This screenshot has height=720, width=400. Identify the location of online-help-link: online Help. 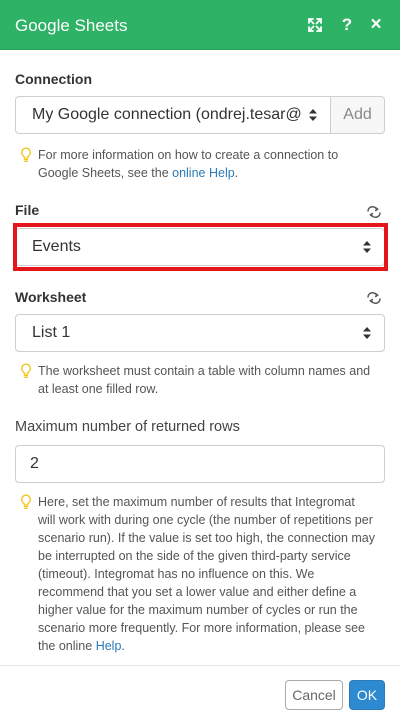
(203, 173).